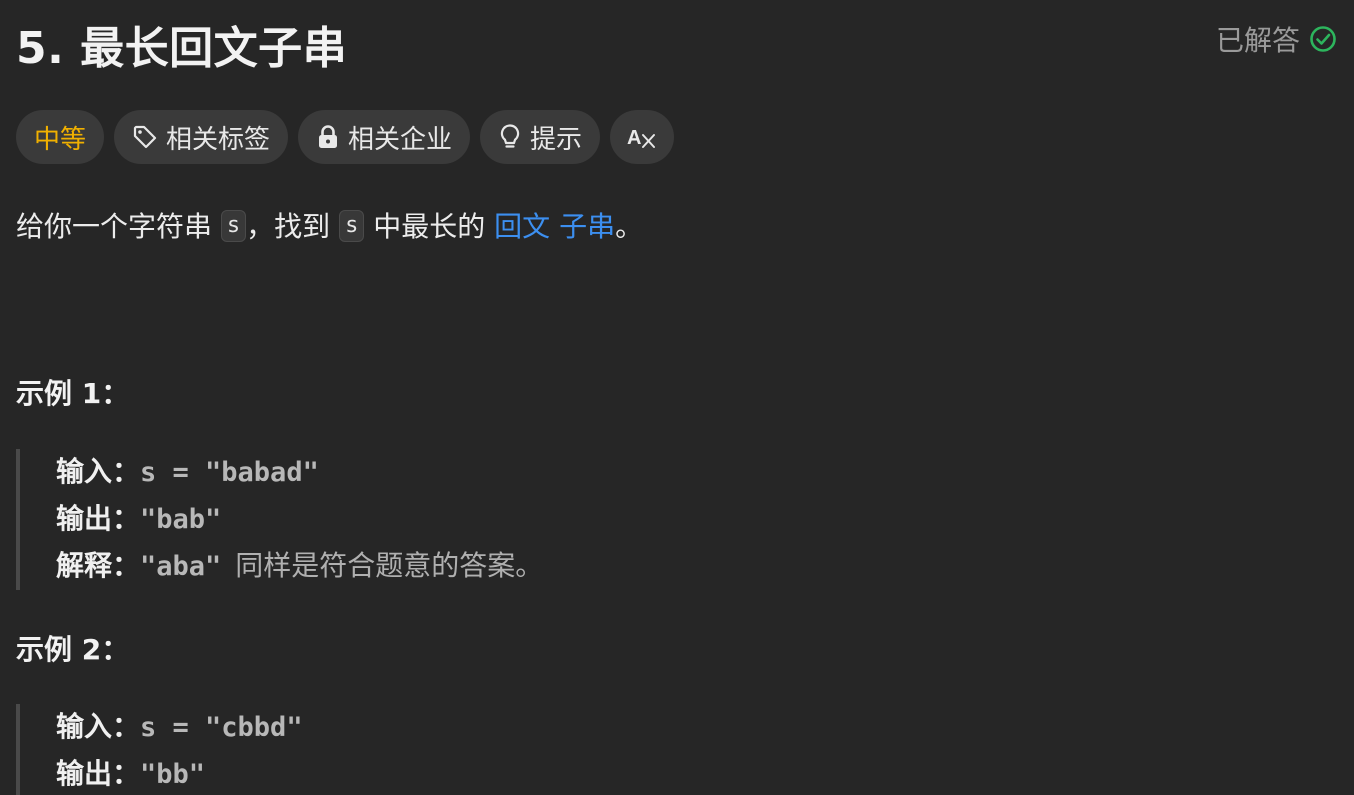 The image size is (1354, 795). Describe the element at coordinates (634, 138) in the screenshot. I see `svg-text: A` at that location.